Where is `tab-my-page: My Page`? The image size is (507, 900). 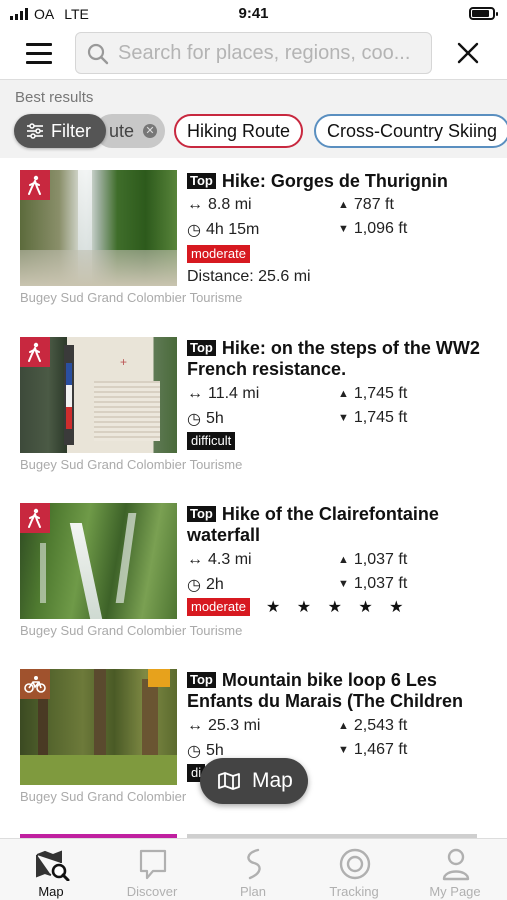 tab-my-page: My Page is located at coordinates (455, 872).